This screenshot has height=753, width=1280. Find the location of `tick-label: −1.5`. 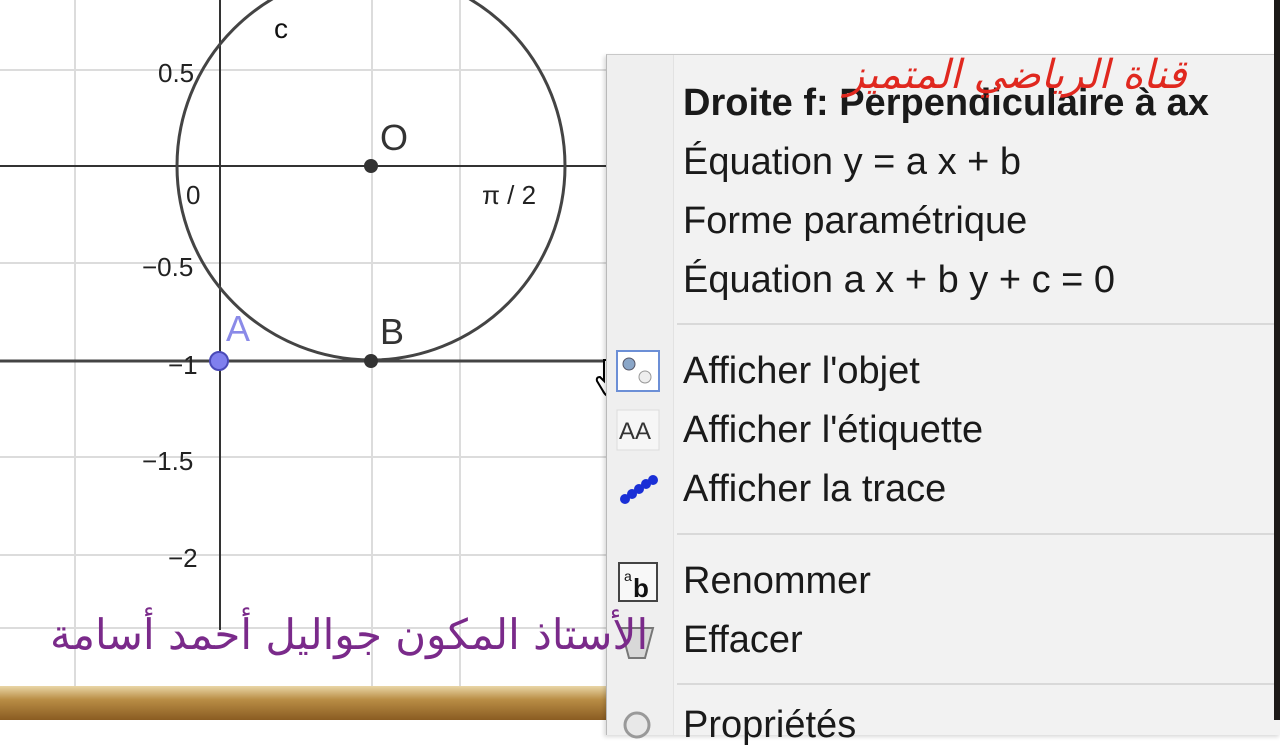

tick-label: −1.5 is located at coordinates (167, 461).